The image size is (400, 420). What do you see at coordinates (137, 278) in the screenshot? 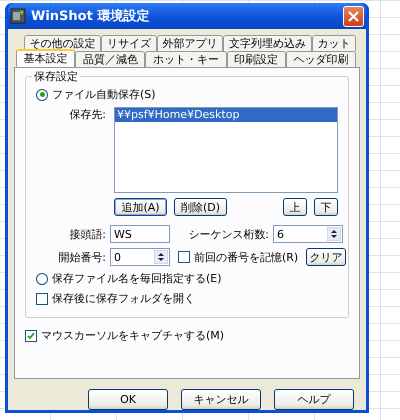
I see `radio-label: 保存ファイル名を毎回指定する(E)` at bounding box center [137, 278].